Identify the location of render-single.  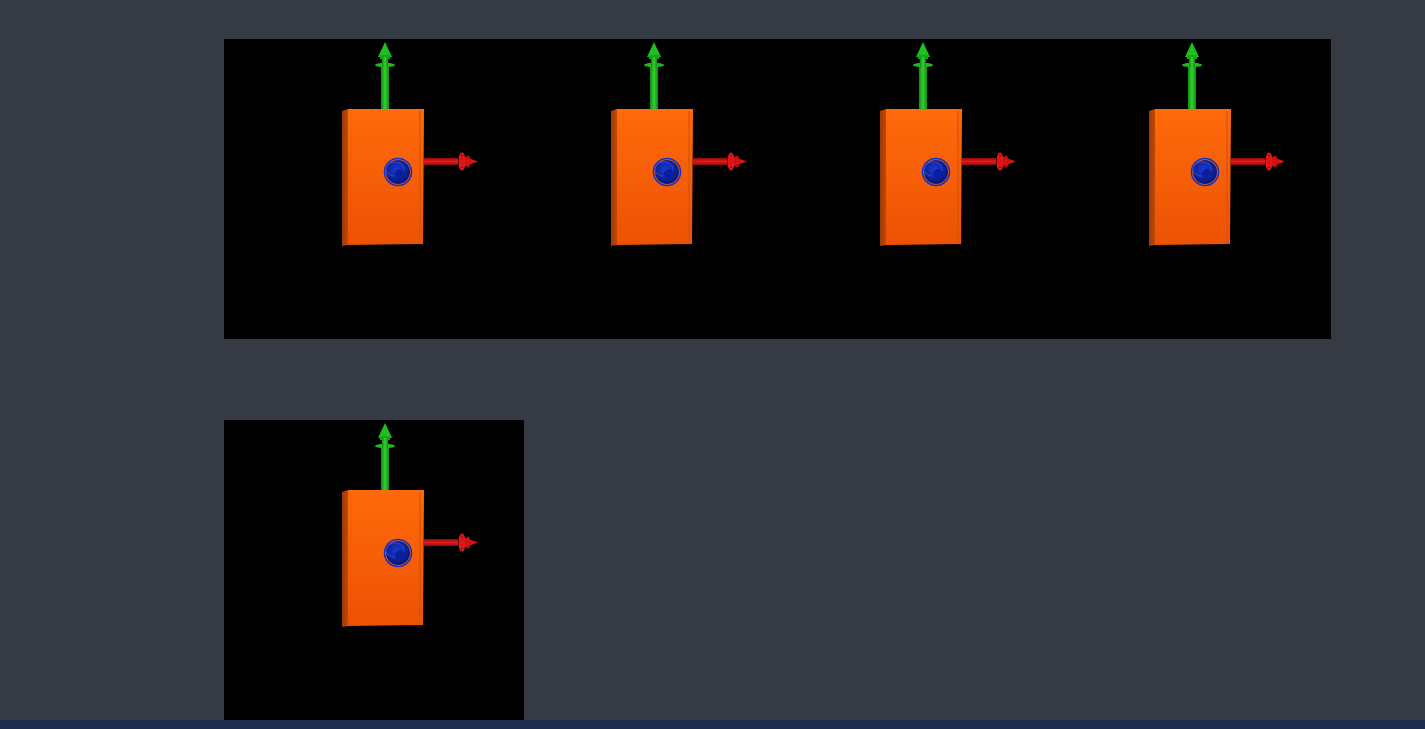
(374, 570).